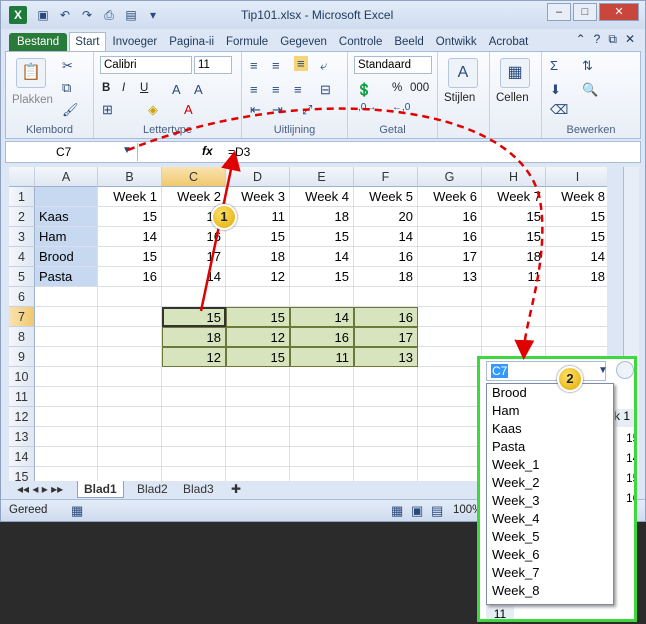 This screenshot has width=646, height=624. Describe the element at coordinates (619, 12) in the screenshot. I see `close-button: ✕` at that location.